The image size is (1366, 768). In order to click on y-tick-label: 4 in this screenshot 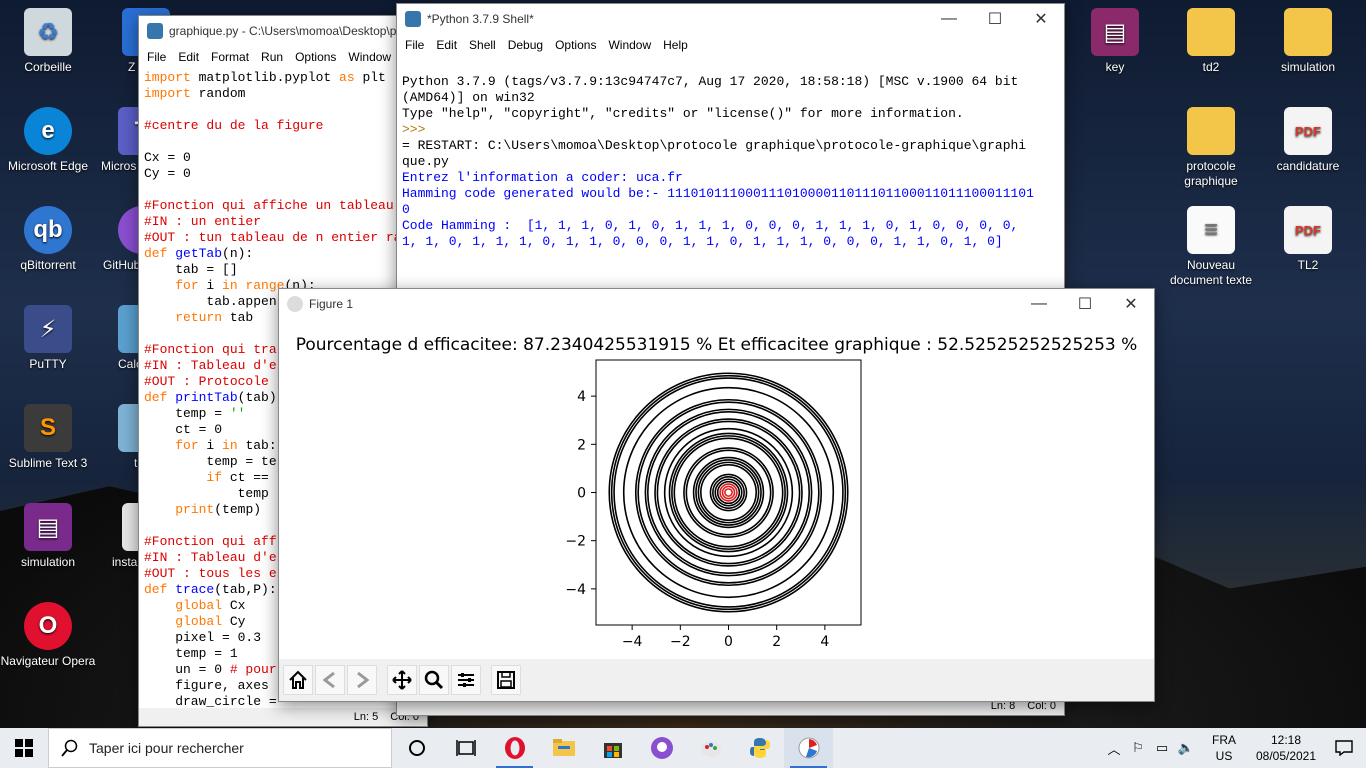, I will do `click(581, 397)`.